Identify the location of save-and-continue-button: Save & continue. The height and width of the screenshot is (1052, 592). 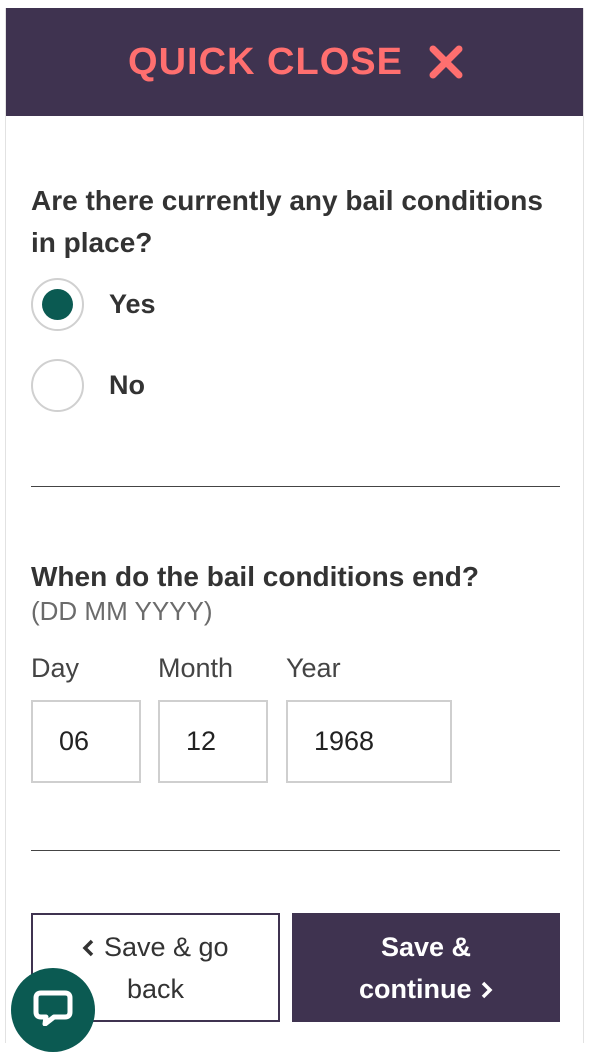
(426, 967).